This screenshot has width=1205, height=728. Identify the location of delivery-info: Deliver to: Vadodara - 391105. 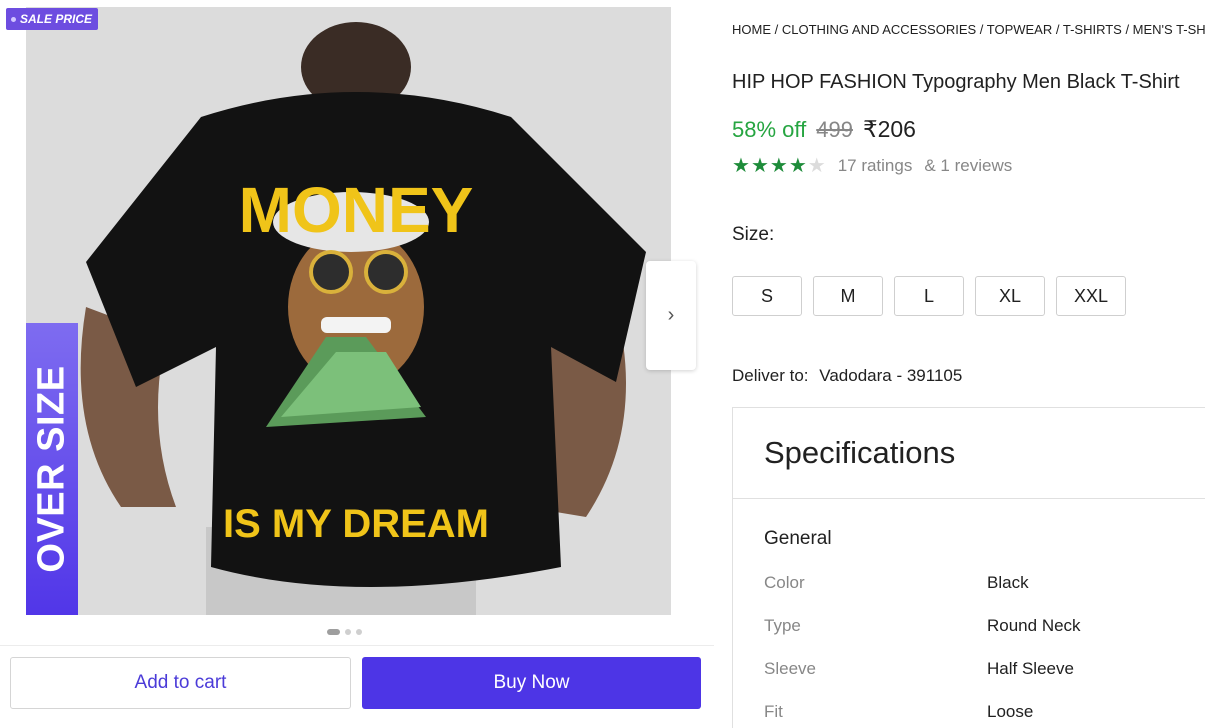
(847, 376).